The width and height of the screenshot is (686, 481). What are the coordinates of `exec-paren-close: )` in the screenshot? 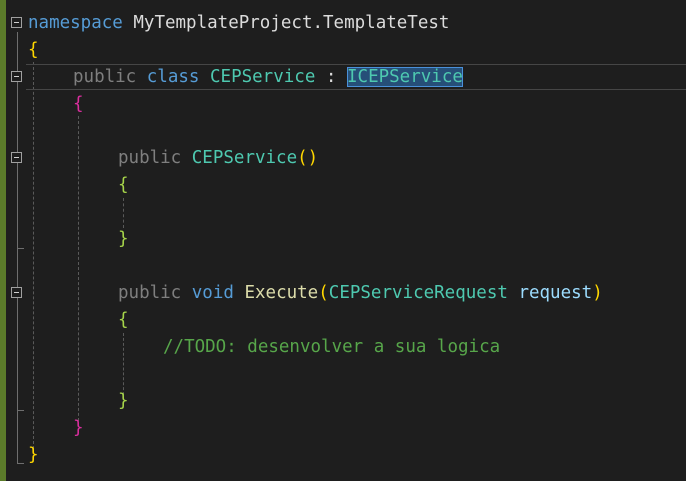 It's located at (597, 293).